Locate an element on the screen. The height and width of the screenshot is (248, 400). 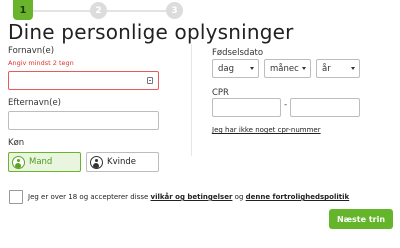
birth-day-select: dag is located at coordinates (235, 68).